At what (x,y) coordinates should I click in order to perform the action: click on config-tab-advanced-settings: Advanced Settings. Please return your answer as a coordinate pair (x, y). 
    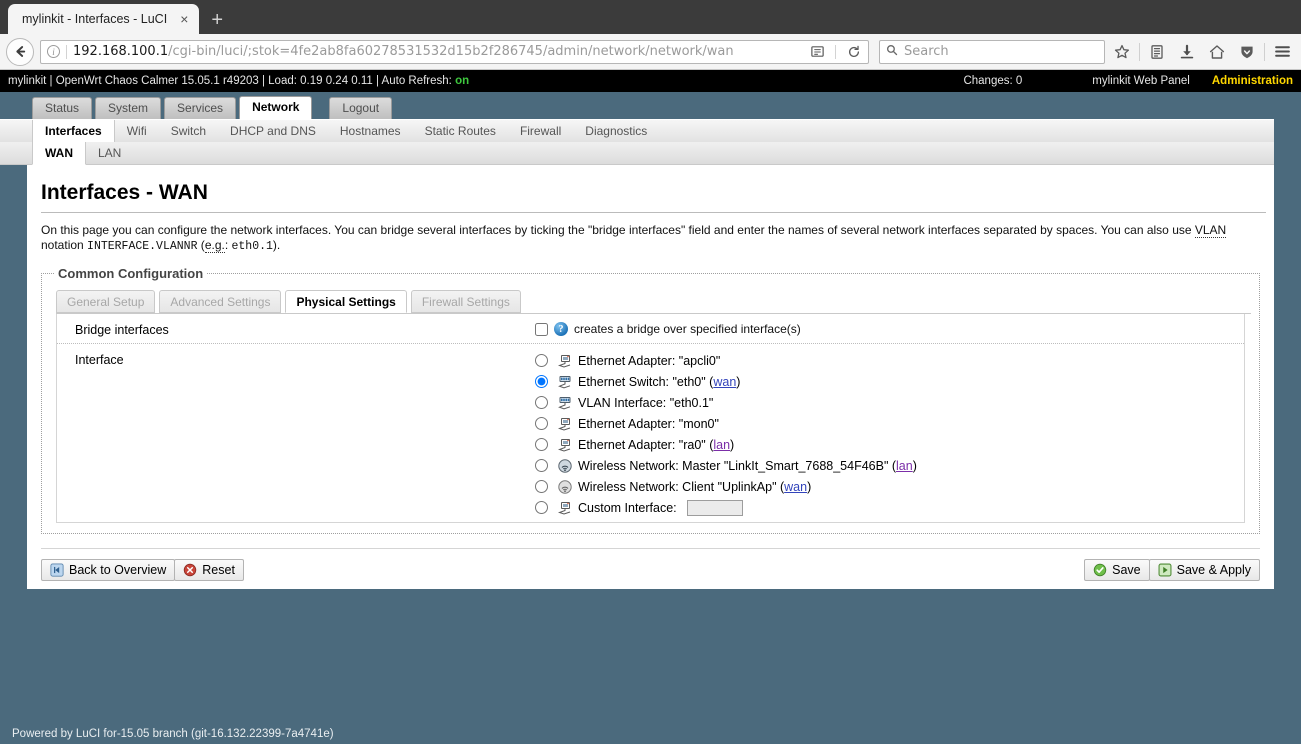
    Looking at the image, I should click on (220, 301).